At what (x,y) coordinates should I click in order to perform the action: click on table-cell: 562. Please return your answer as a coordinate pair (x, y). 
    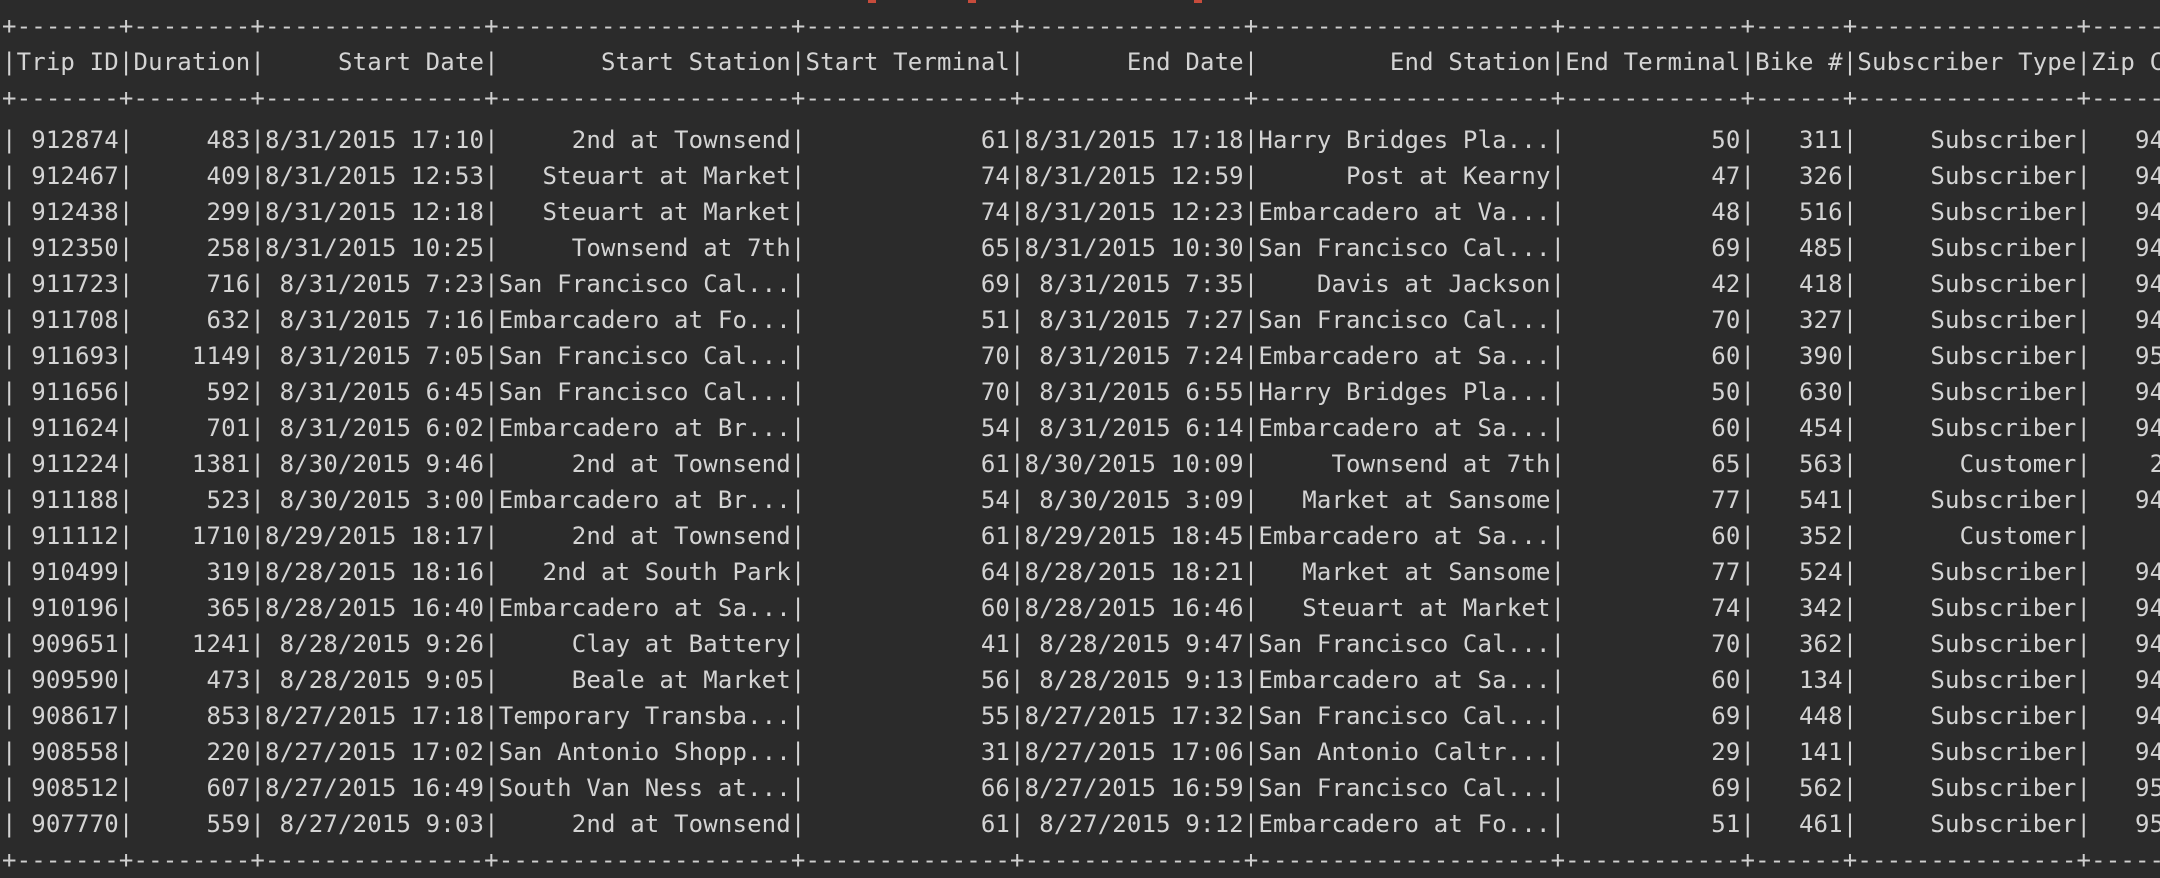
    Looking at the image, I should click on (1799, 788).